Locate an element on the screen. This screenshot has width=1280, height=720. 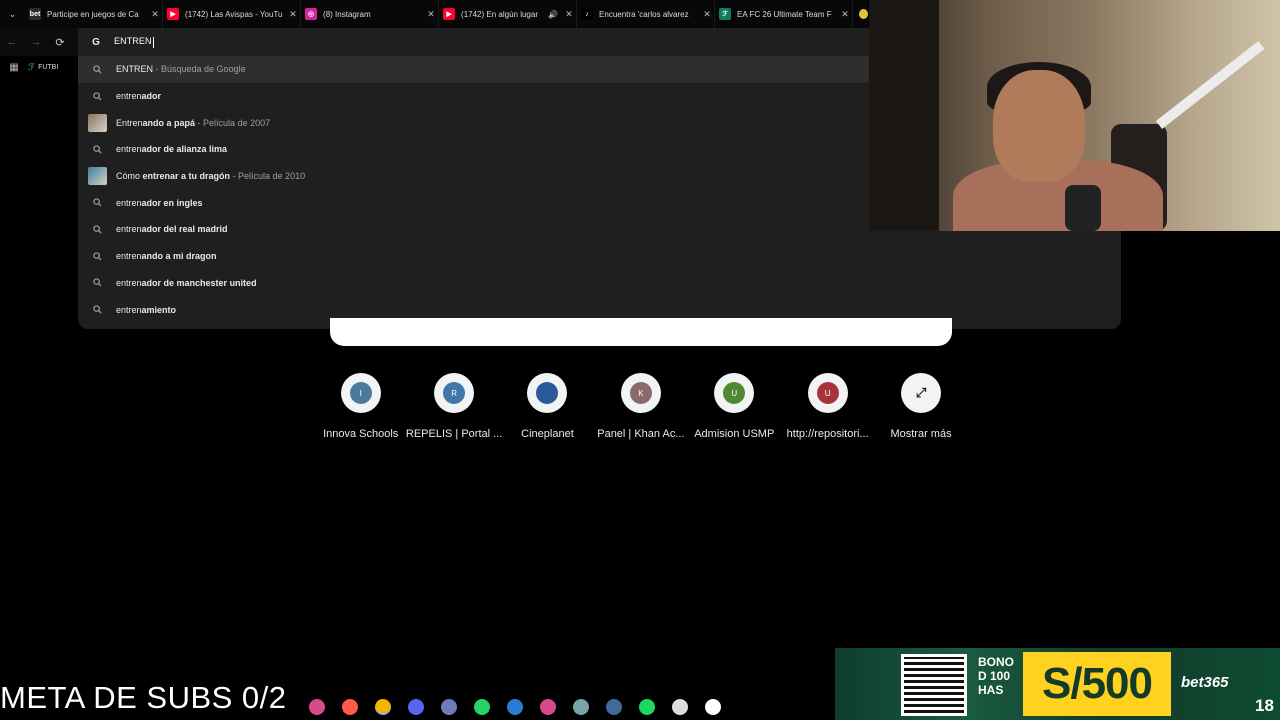
ad-amount: S/500 is located at coordinates (1097, 684).